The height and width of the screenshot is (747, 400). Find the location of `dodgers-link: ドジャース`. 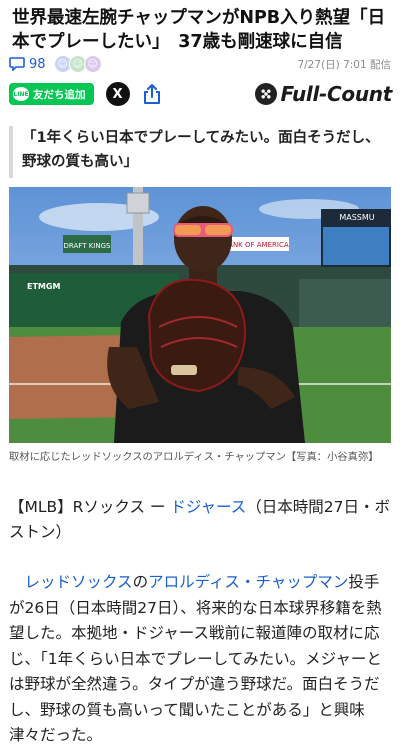

dodgers-link: ドジャース is located at coordinates (208, 507).